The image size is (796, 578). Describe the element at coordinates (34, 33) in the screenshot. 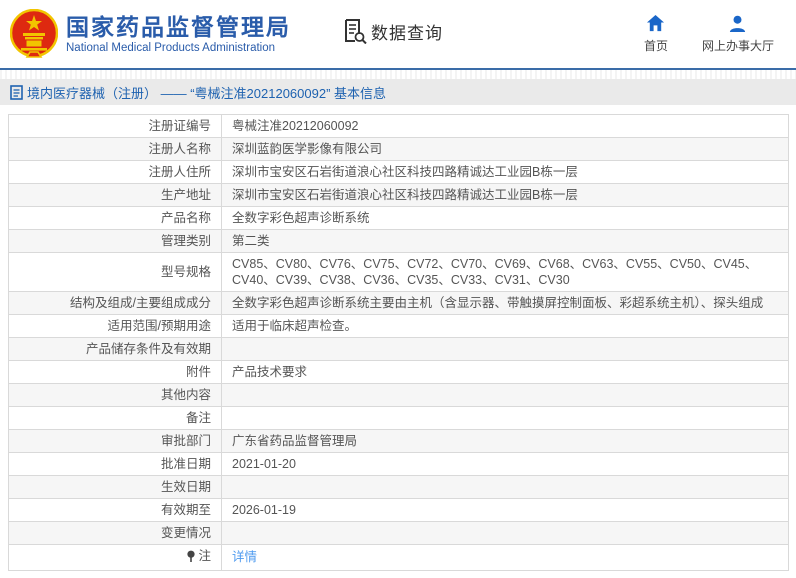

I see `national-emblem-logo` at that location.